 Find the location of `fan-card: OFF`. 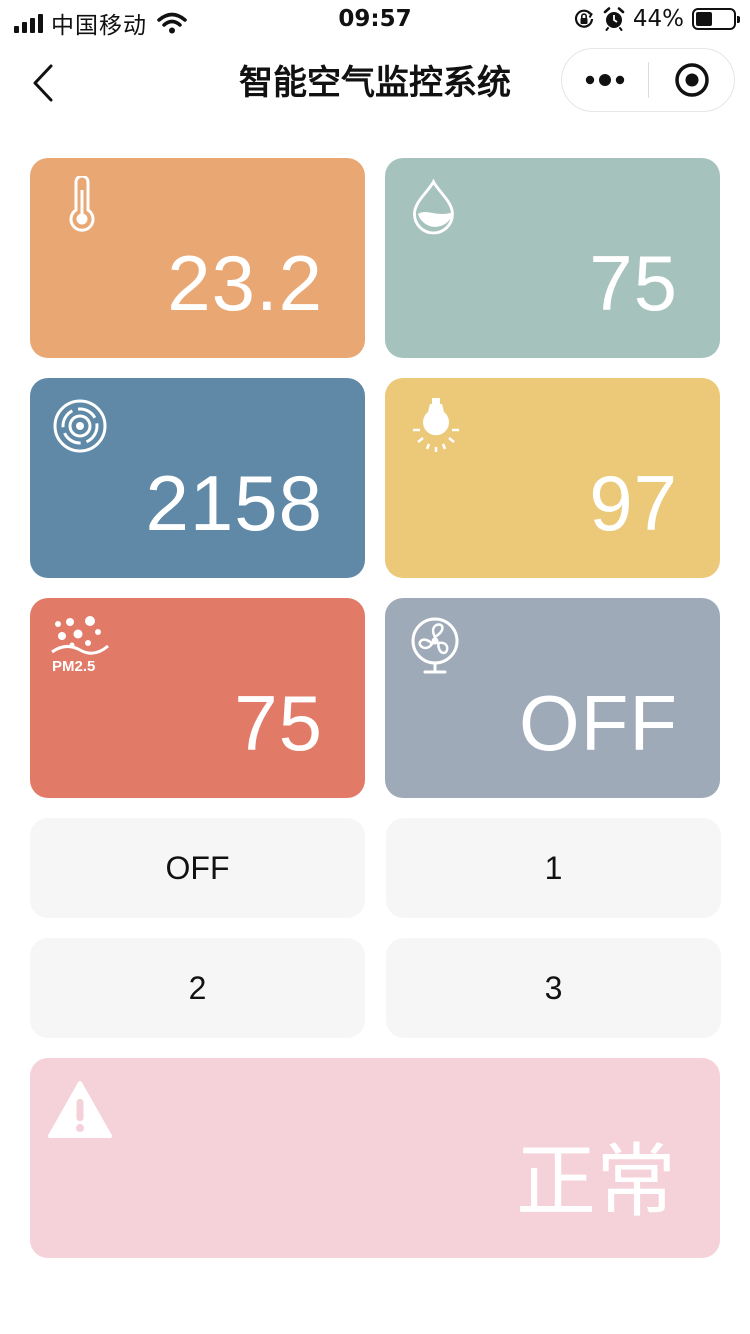

fan-card: OFF is located at coordinates (552, 698).